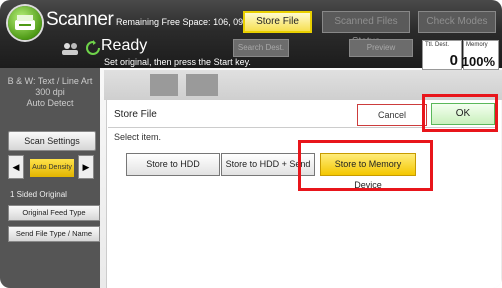 The image size is (502, 288). I want to click on density-left-arrow-icon: ◀, so click(16, 167).